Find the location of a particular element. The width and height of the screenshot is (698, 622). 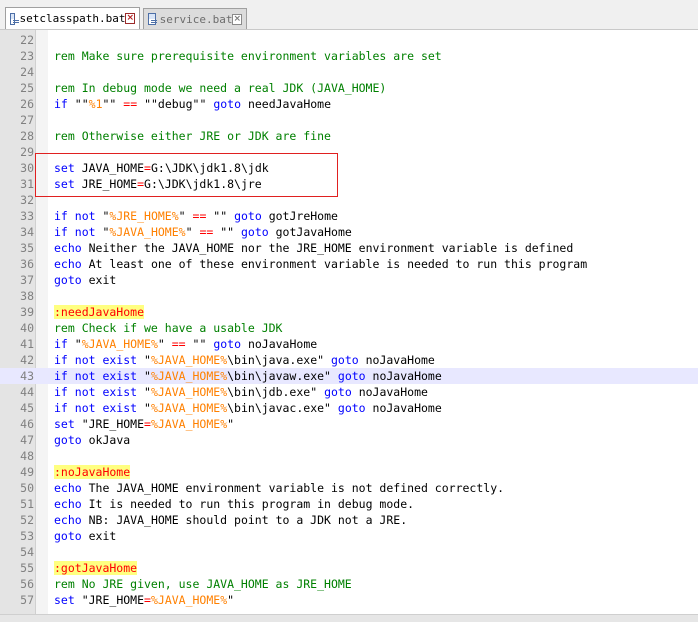

code-line: 53 goto exit is located at coordinates (349, 536).